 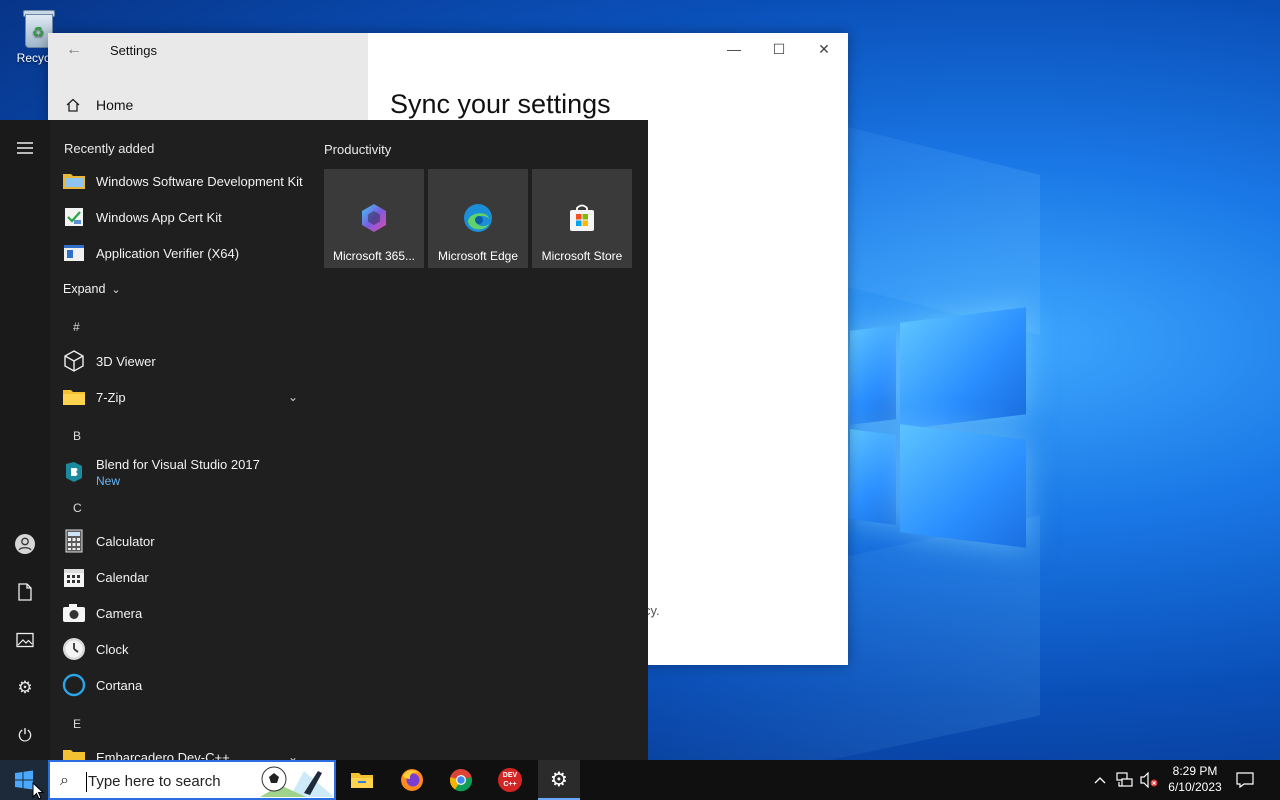 I want to click on firefox-icon, so click(x=412, y=780).